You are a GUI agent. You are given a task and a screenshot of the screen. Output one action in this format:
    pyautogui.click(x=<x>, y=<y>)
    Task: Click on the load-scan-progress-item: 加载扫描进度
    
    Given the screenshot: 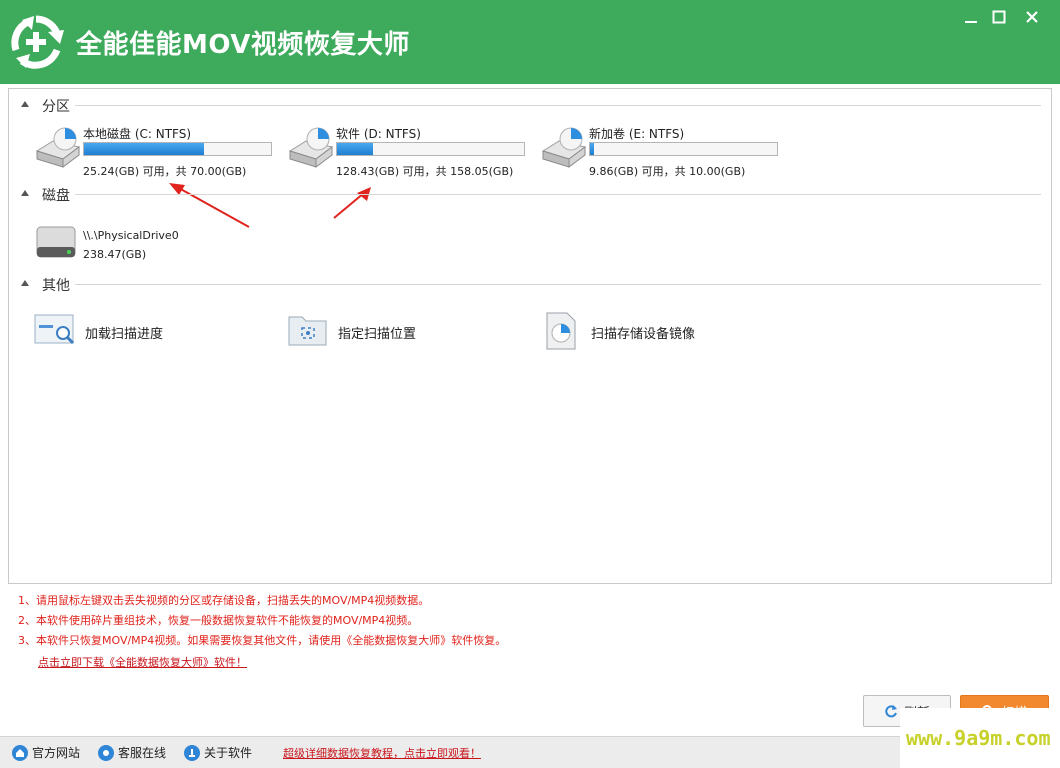 What is the action you would take?
    pyautogui.click(x=133, y=331)
    